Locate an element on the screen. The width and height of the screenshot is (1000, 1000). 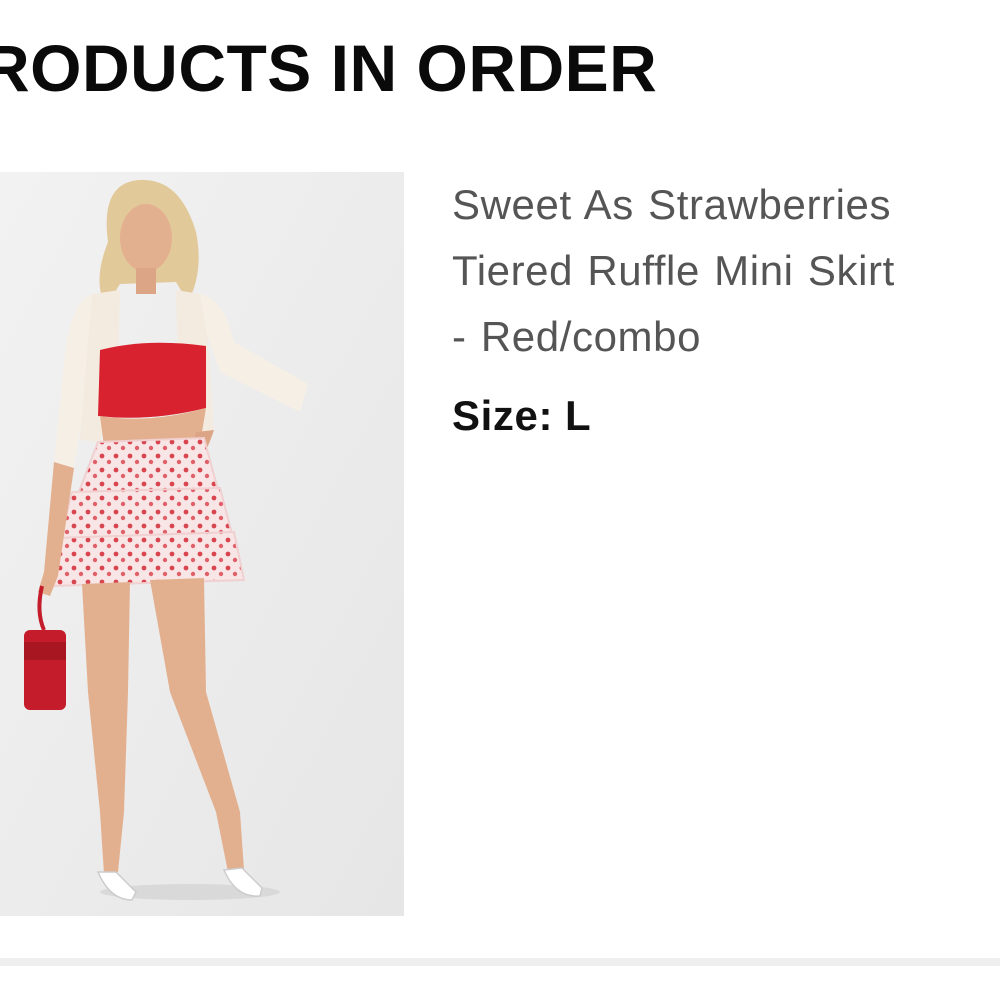
section-divider is located at coordinates (500, 962).